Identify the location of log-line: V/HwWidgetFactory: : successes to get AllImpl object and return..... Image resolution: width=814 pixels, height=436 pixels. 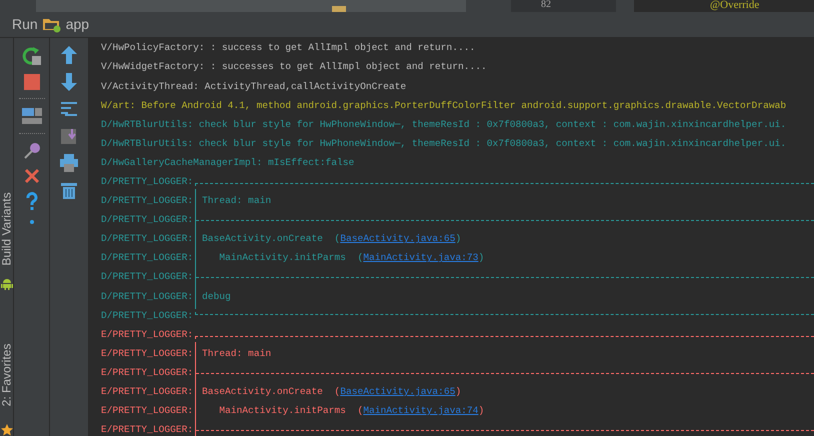
(294, 67).